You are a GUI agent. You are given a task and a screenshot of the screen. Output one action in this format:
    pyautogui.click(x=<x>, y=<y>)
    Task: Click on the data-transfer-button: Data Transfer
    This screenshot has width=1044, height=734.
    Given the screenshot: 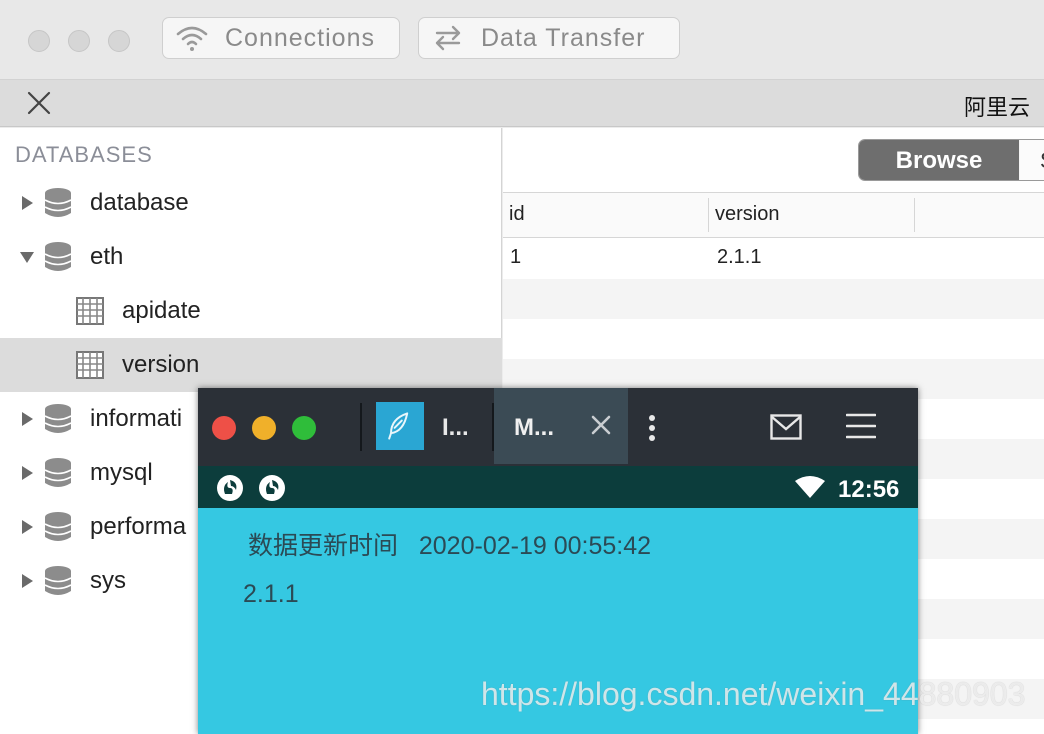 What is the action you would take?
    pyautogui.click(x=549, y=38)
    